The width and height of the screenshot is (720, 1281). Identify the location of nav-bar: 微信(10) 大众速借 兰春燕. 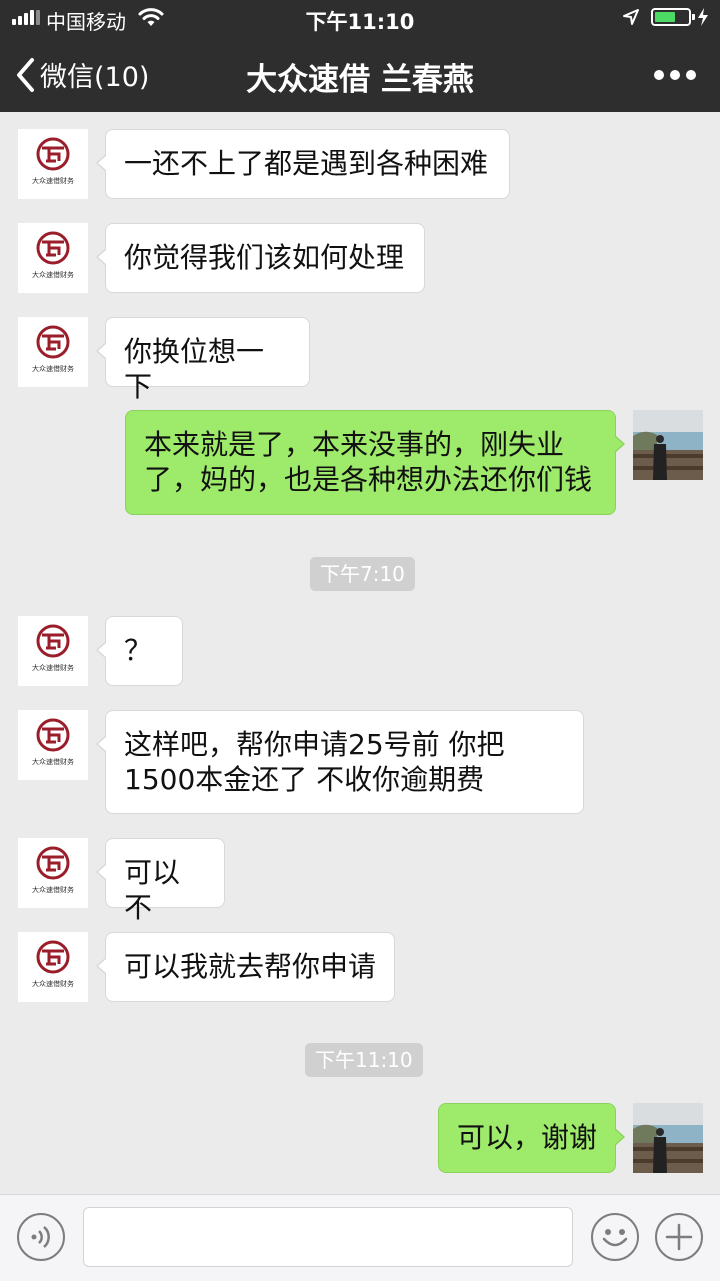
(360, 74).